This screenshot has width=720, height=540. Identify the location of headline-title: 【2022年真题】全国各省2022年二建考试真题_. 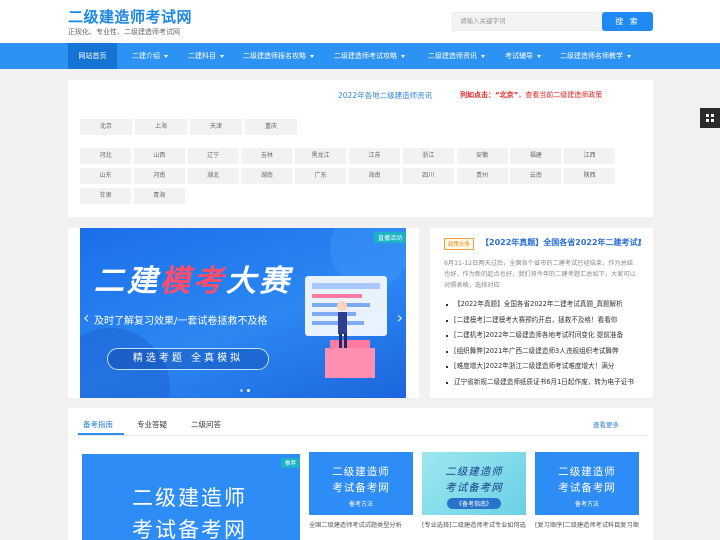
(561, 242).